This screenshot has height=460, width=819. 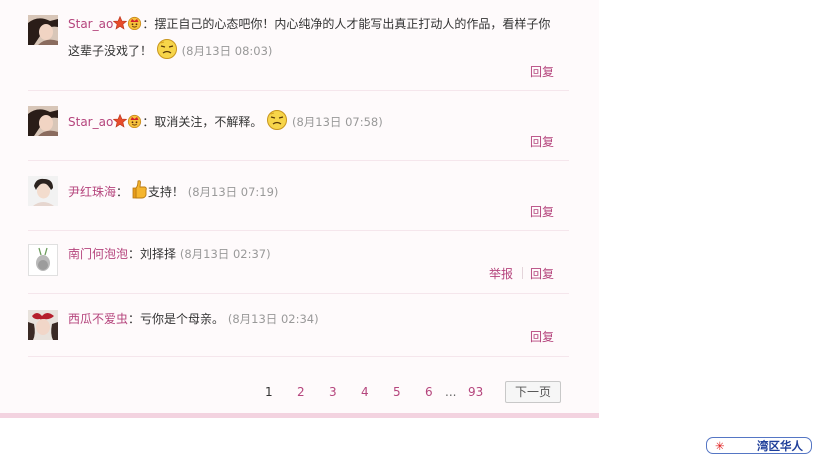 I want to click on asterisk-icon: ✳, so click(x=720, y=446).